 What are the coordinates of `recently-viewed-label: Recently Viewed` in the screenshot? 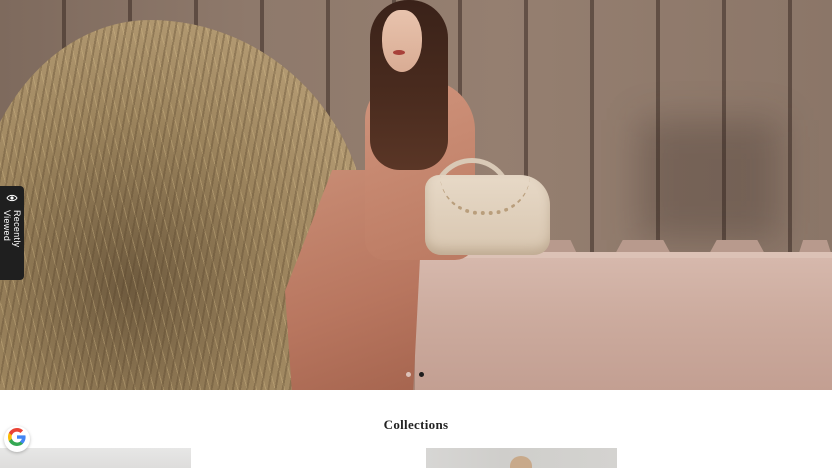 It's located at (12, 229).